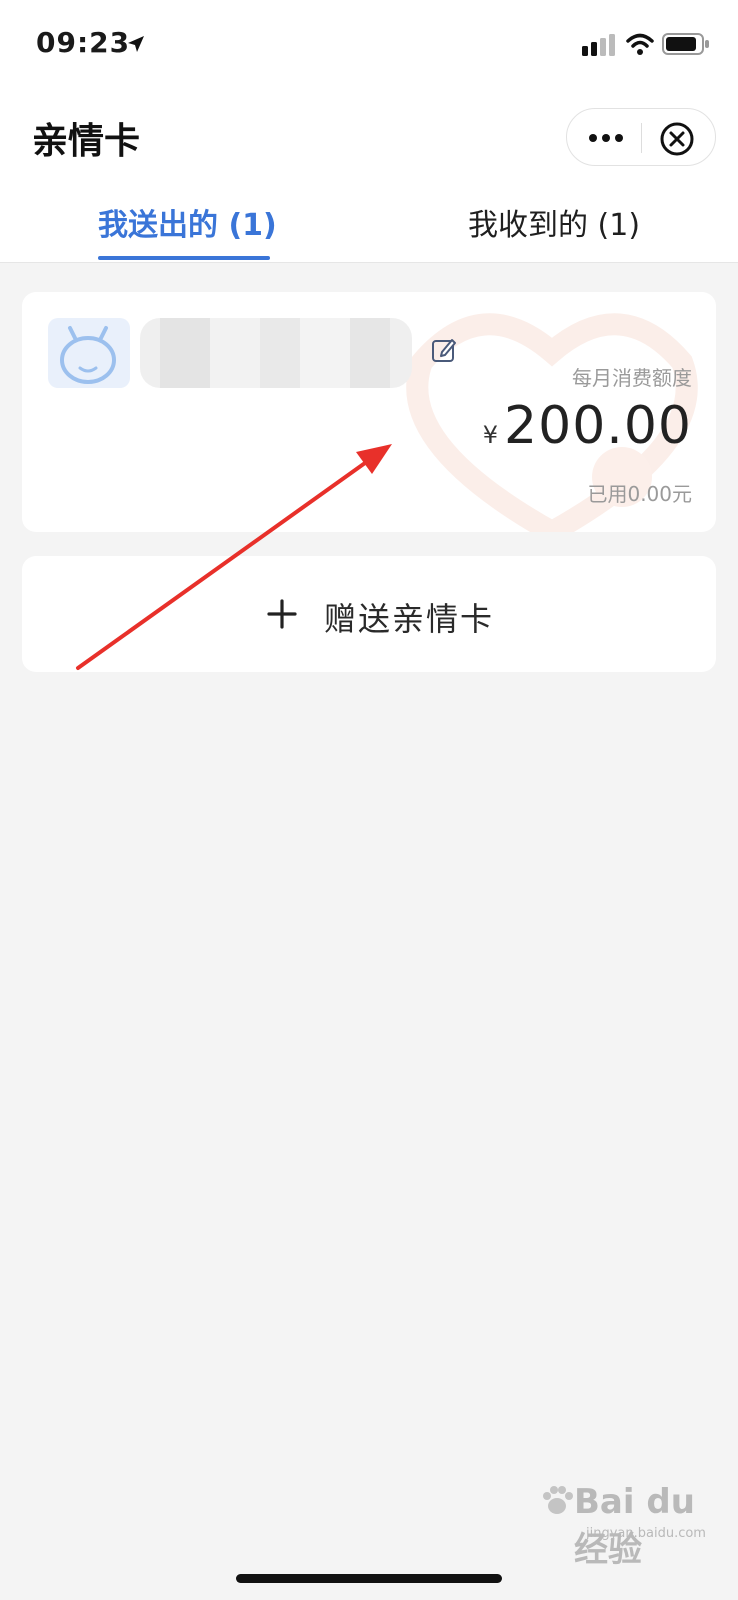  Describe the element at coordinates (598, 426) in the screenshot. I see `quota-amount: 200.00` at that location.